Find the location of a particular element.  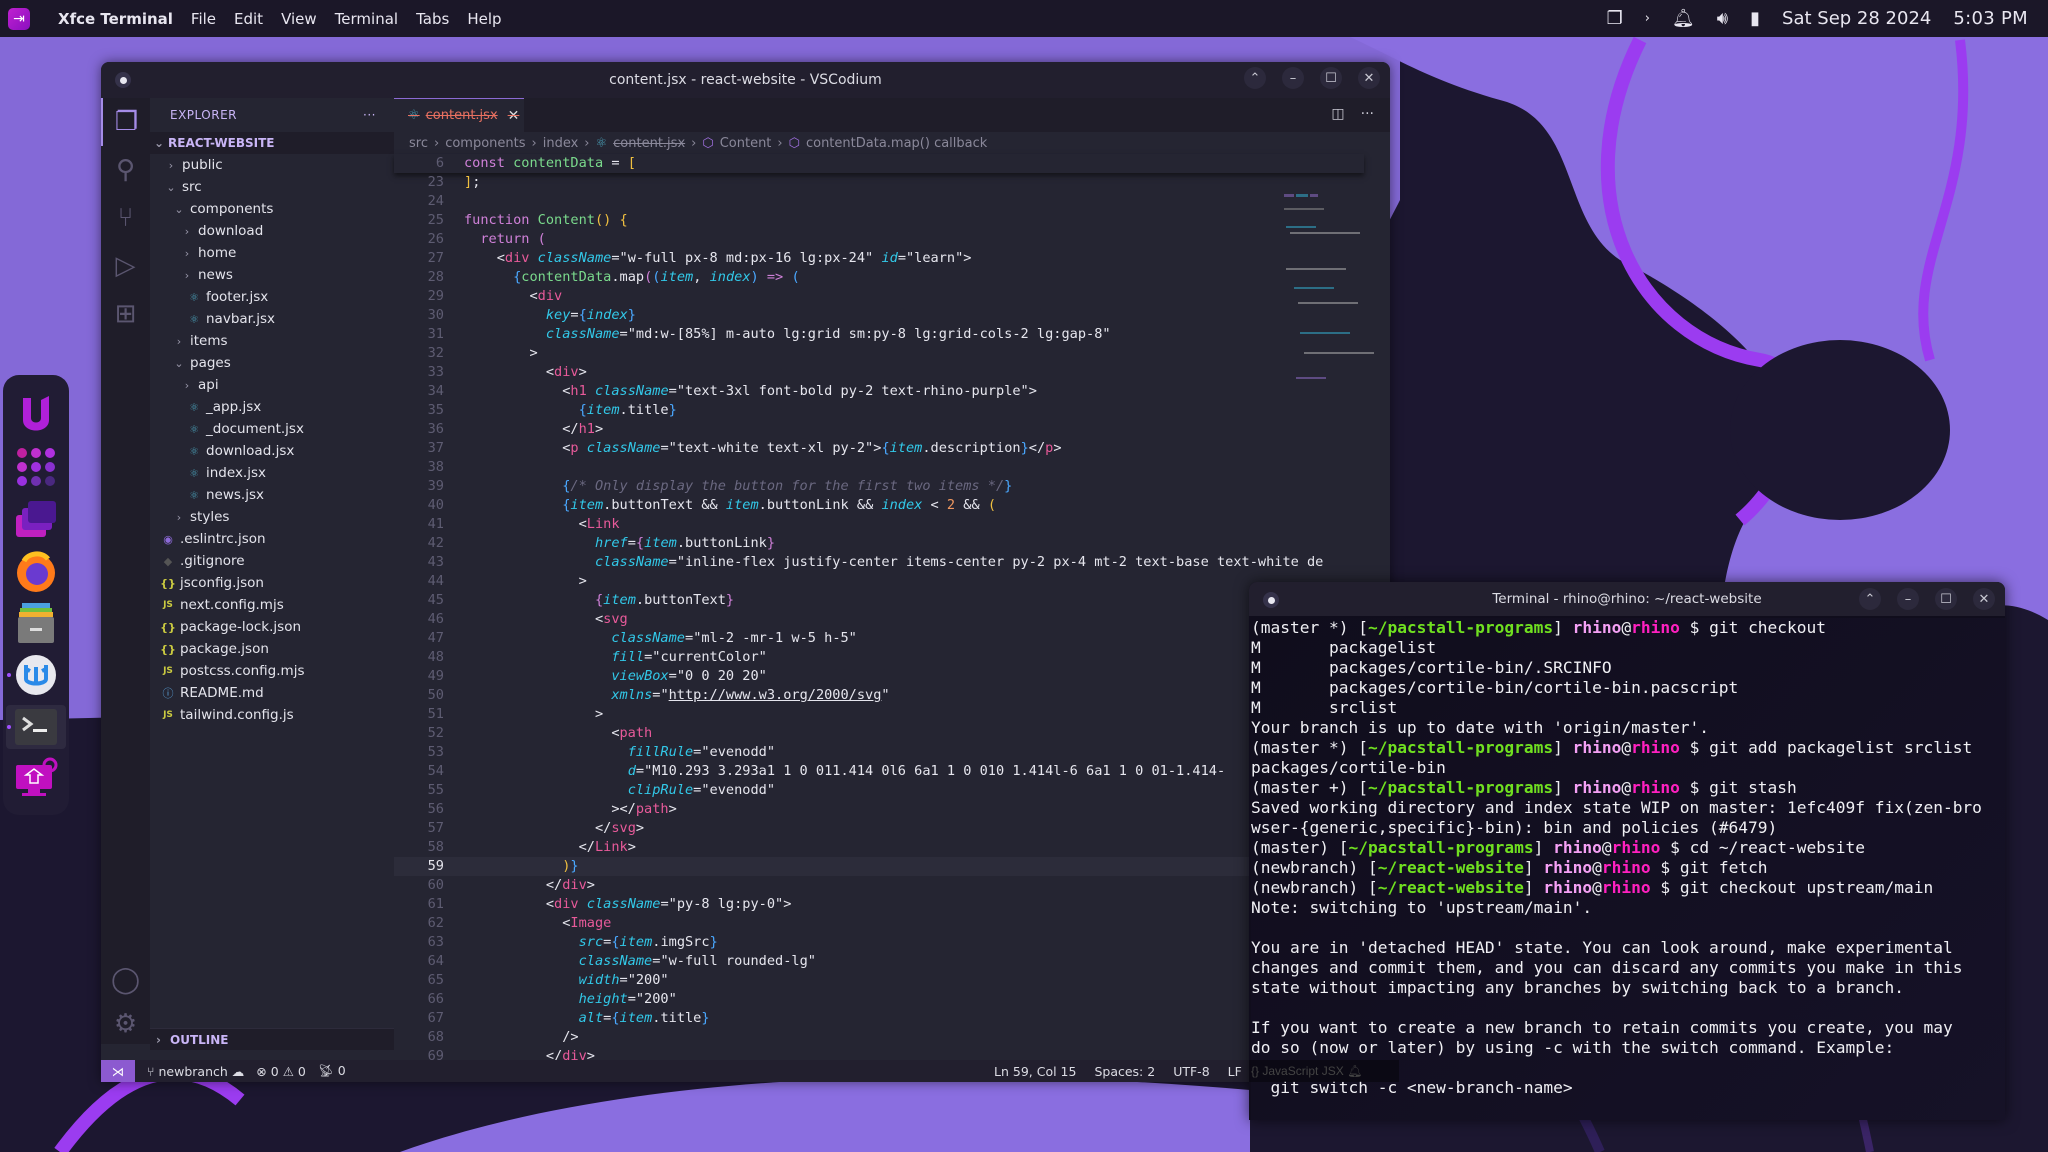

code-line: 30 key={index} is located at coordinates (879, 315).